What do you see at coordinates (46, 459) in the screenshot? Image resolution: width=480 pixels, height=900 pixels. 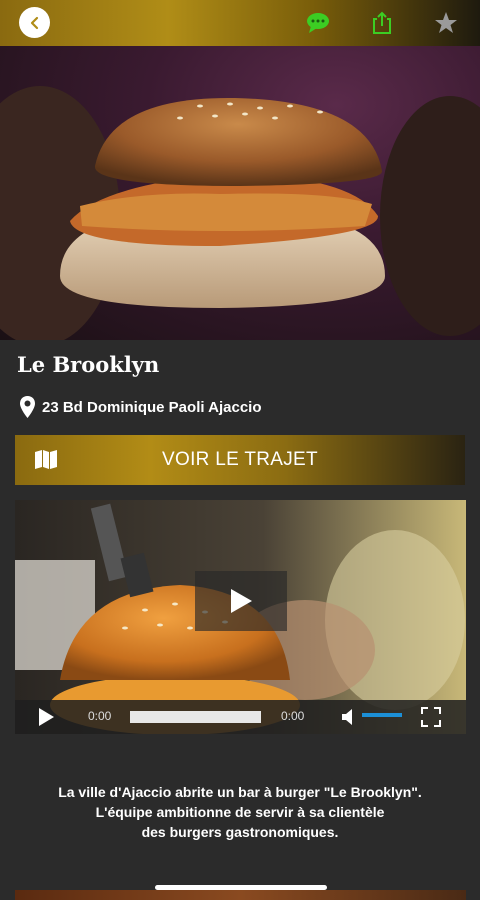 I see `map-icon` at bounding box center [46, 459].